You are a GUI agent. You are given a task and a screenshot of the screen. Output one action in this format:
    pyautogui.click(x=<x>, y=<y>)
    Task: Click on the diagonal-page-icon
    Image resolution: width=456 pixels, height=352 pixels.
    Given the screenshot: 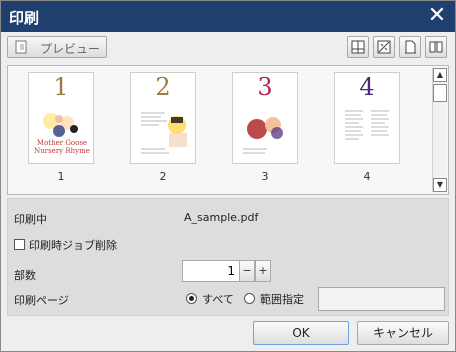 What is the action you would take?
    pyautogui.click(x=384, y=47)
    